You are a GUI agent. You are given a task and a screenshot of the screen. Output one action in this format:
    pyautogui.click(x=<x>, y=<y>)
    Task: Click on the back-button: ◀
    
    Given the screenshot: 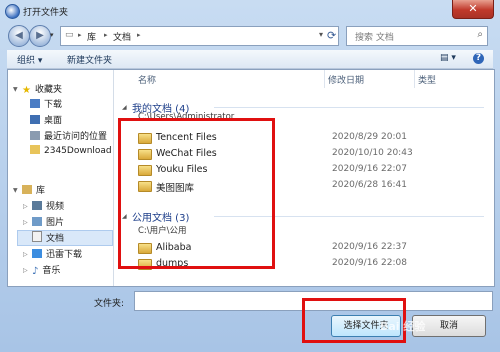 What is the action you would take?
    pyautogui.click(x=19, y=36)
    